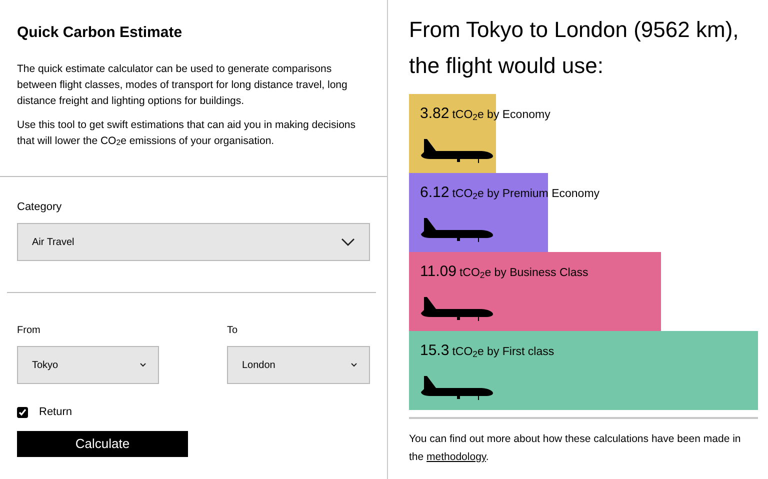  Describe the element at coordinates (435, 193) in the screenshot. I see `emission-value: 6.12` at that location.